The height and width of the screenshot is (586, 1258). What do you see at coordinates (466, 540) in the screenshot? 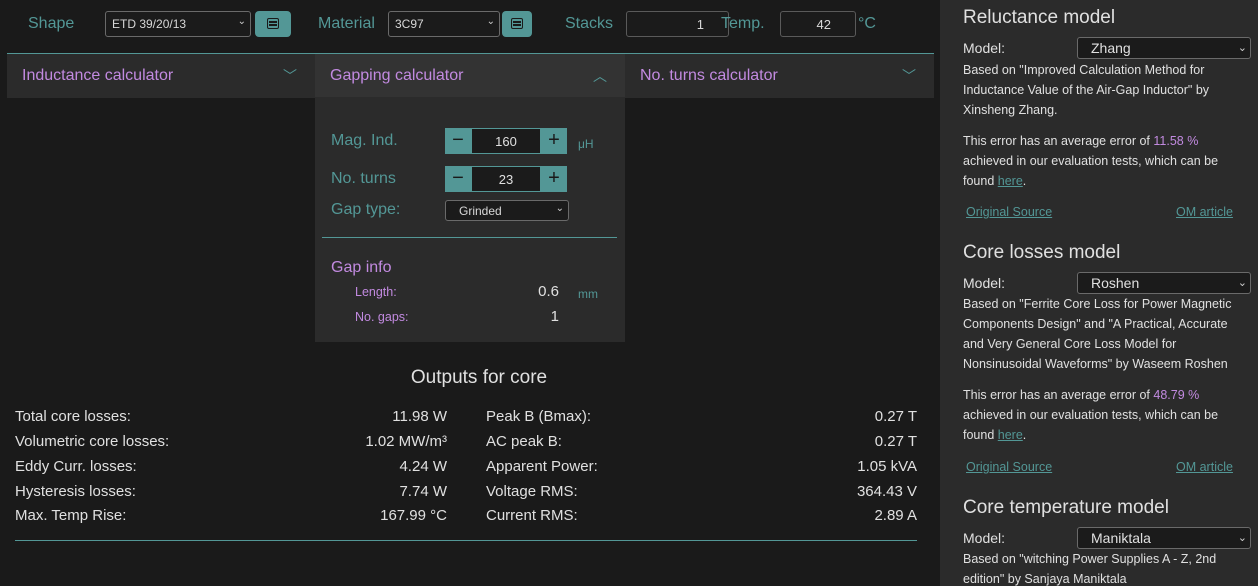
I see `outputs-divider` at bounding box center [466, 540].